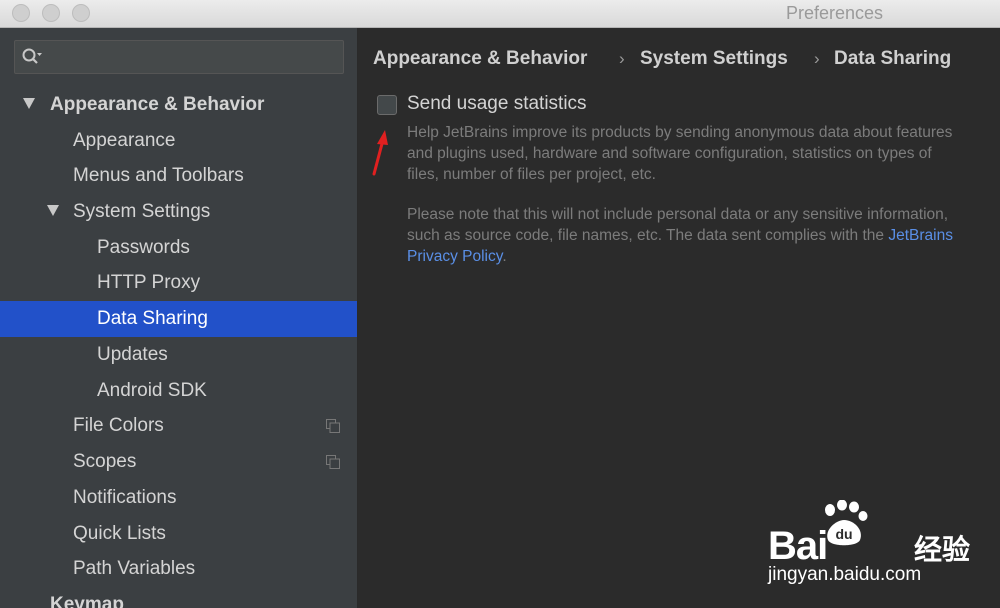  I want to click on sidebar-item-notifications: Notifications, so click(178, 498).